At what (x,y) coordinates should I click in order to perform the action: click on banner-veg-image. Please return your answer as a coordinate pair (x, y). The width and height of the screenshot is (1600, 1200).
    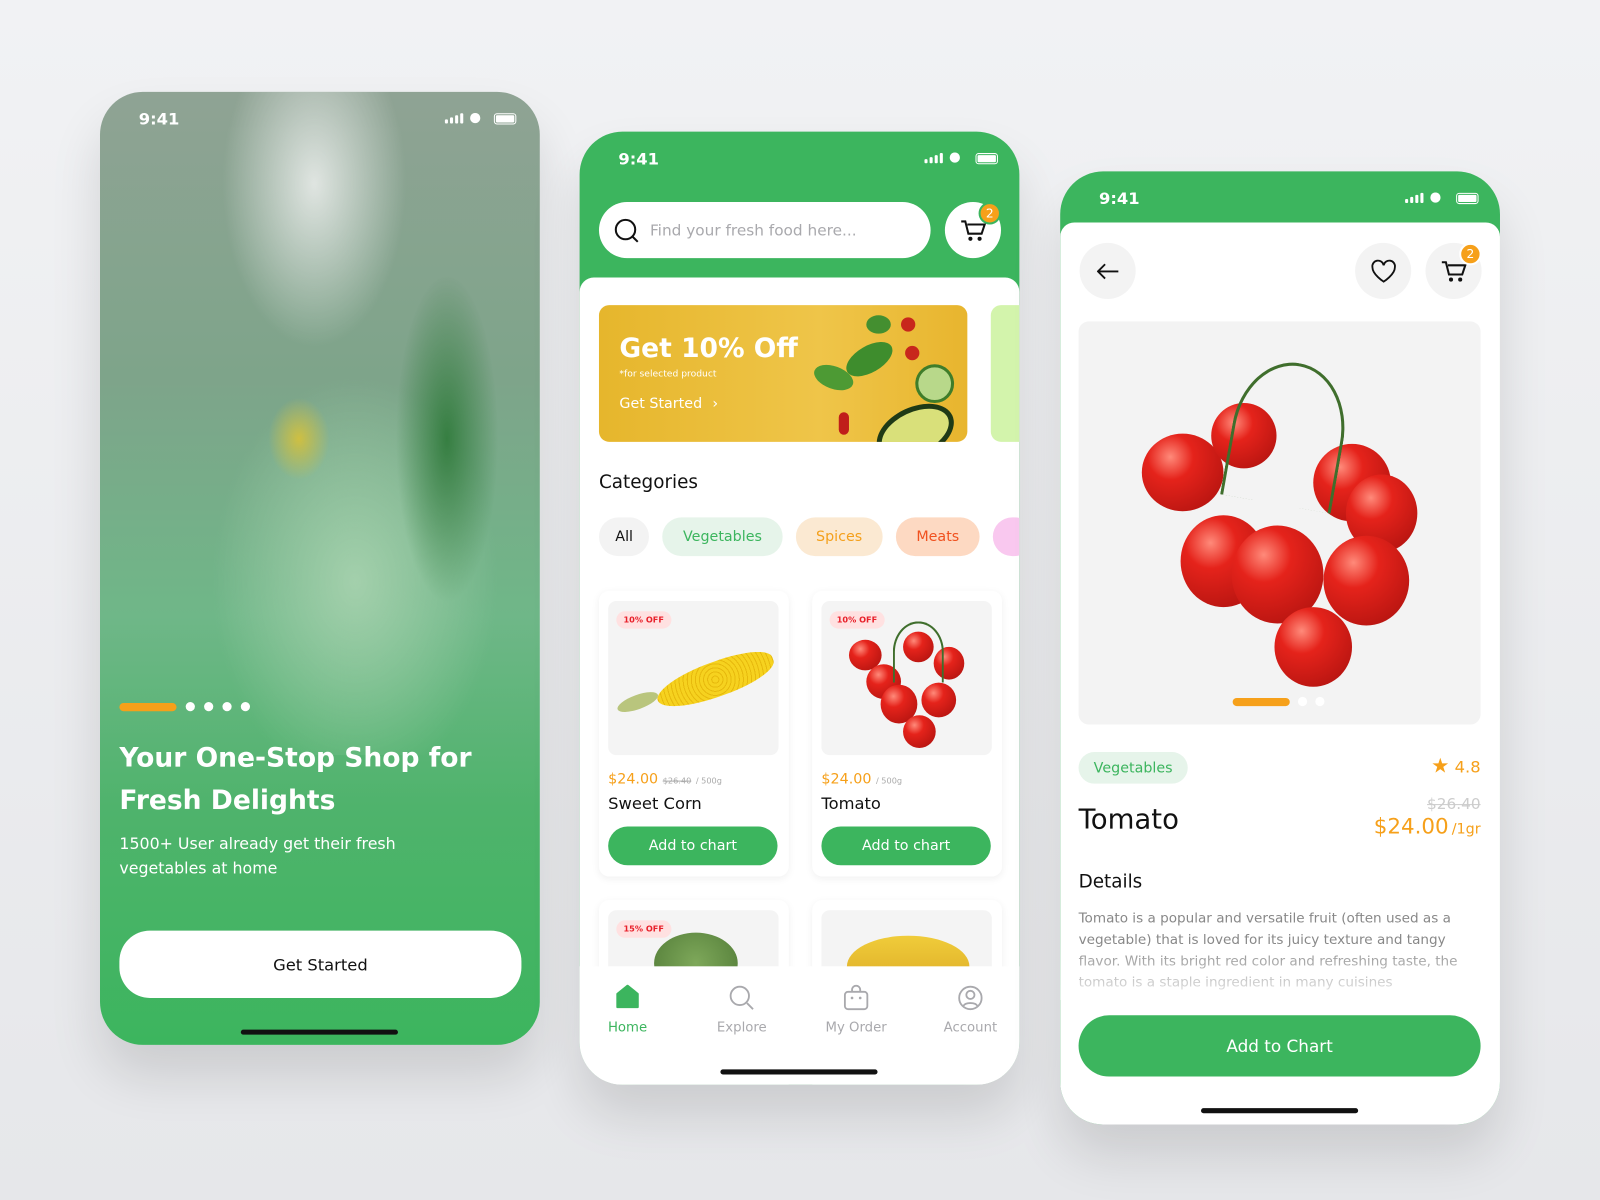
    Looking at the image, I should click on (885, 373).